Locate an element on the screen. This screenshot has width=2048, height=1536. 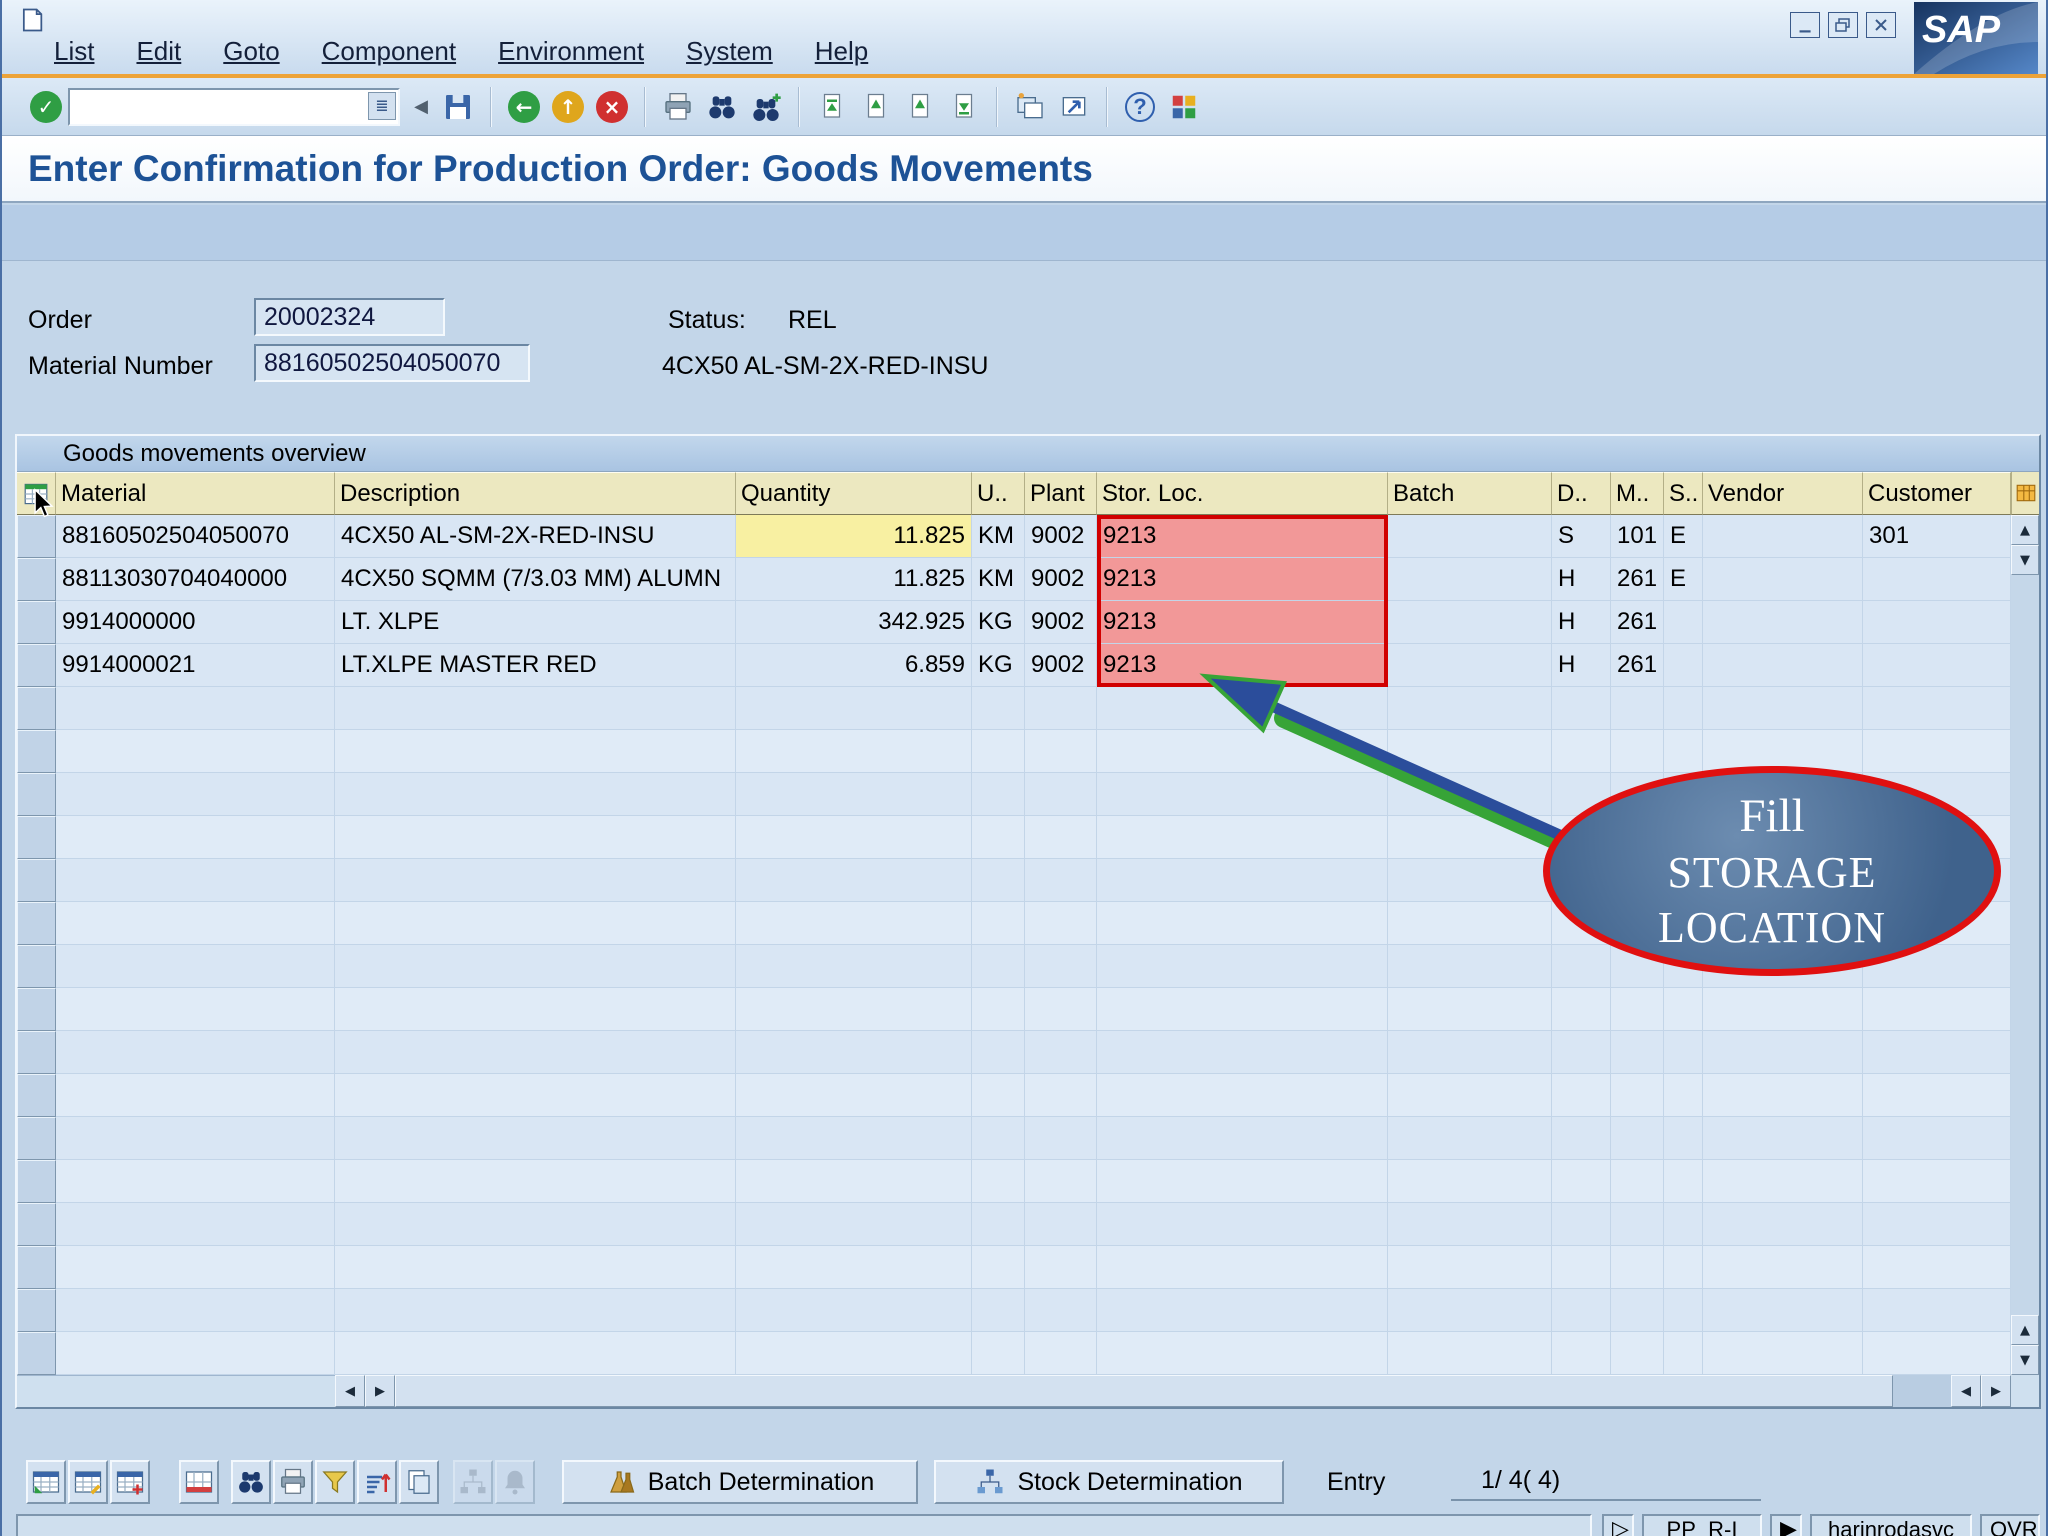
refresh-button is located at coordinates (199, 1482).